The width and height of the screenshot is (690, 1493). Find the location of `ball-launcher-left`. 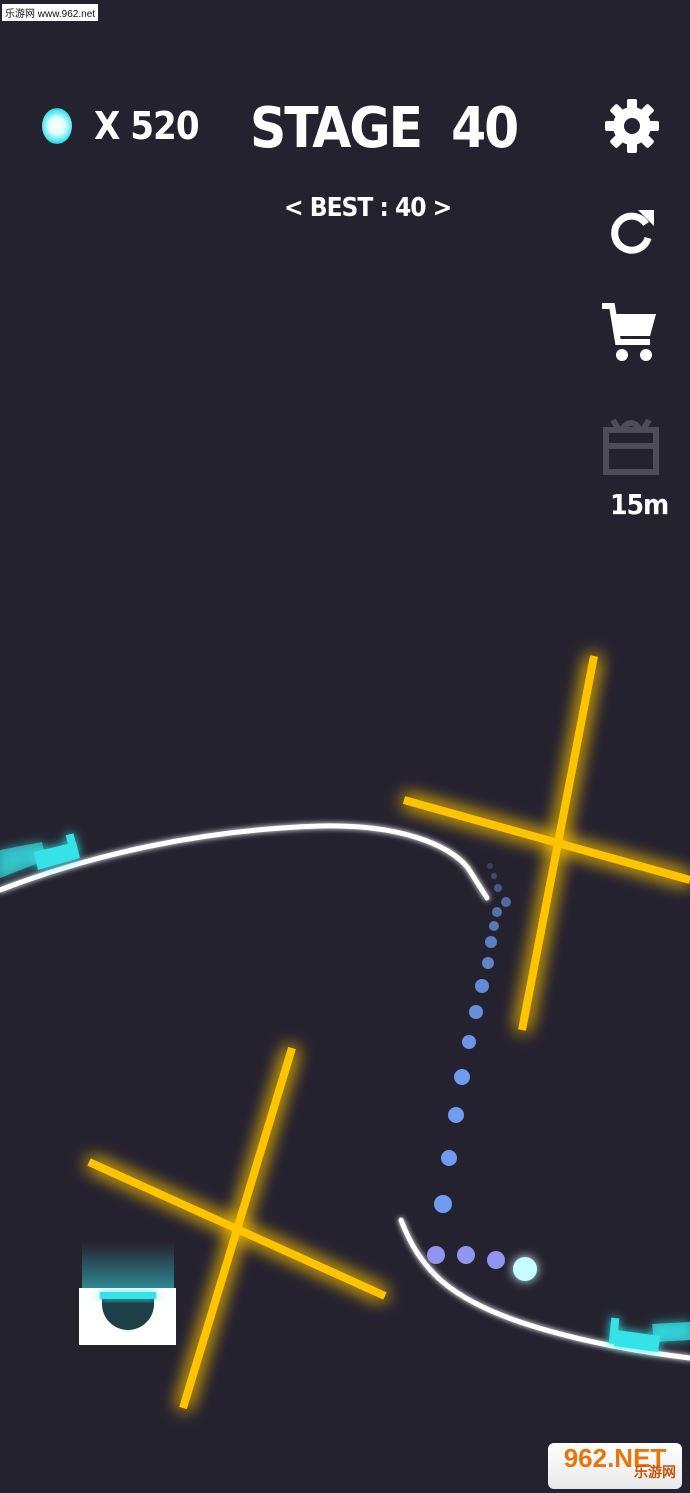

ball-launcher-left is located at coordinates (40, 855).